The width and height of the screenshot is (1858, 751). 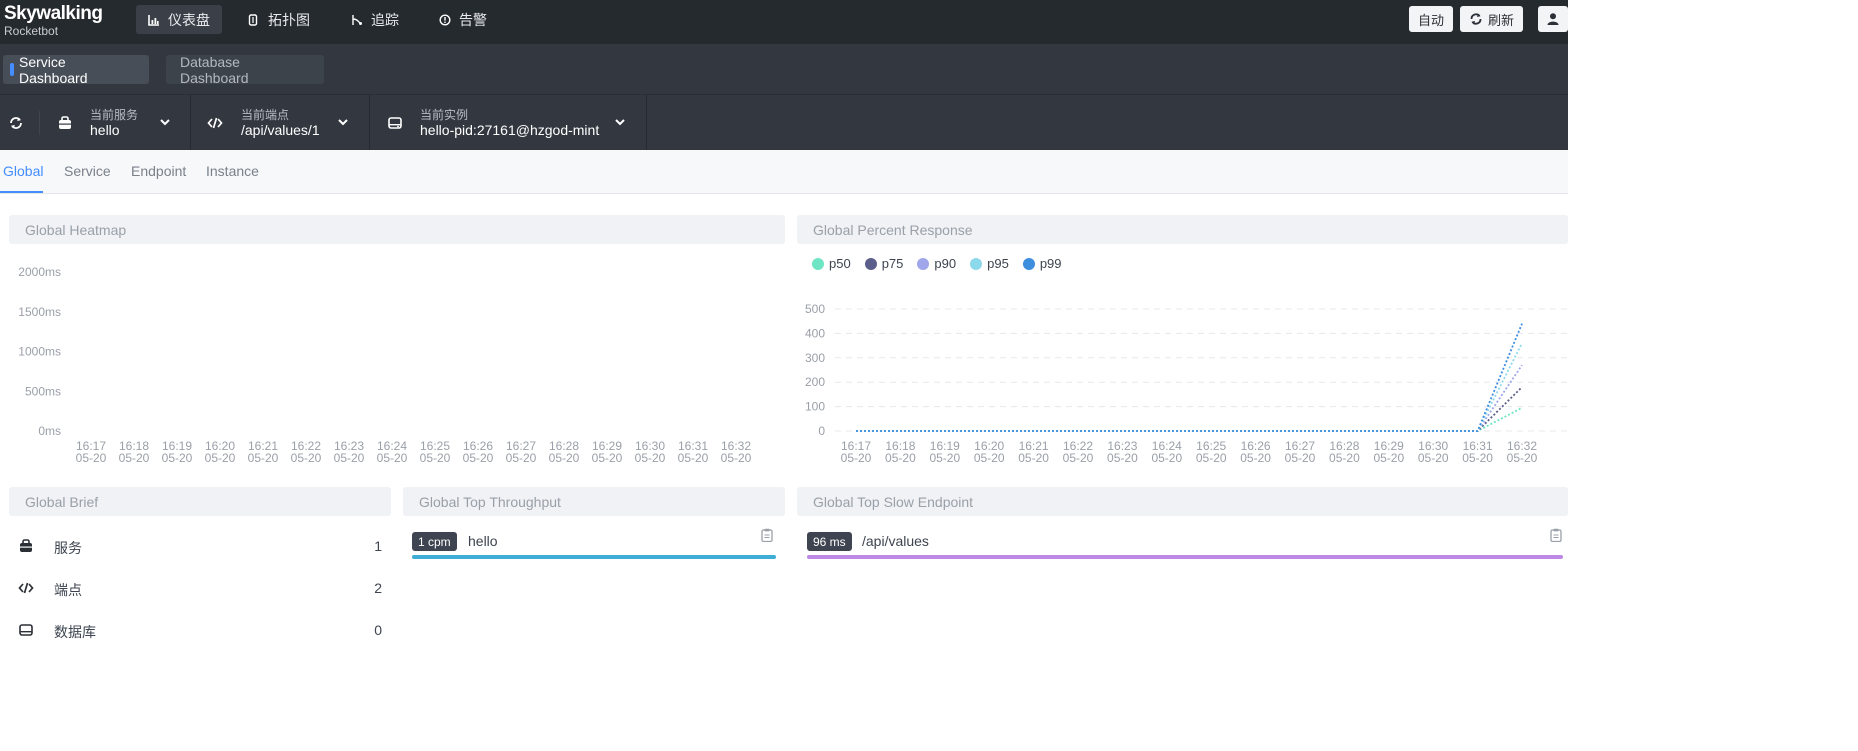 I want to click on series-line-p99, so click(x=1189, y=377).